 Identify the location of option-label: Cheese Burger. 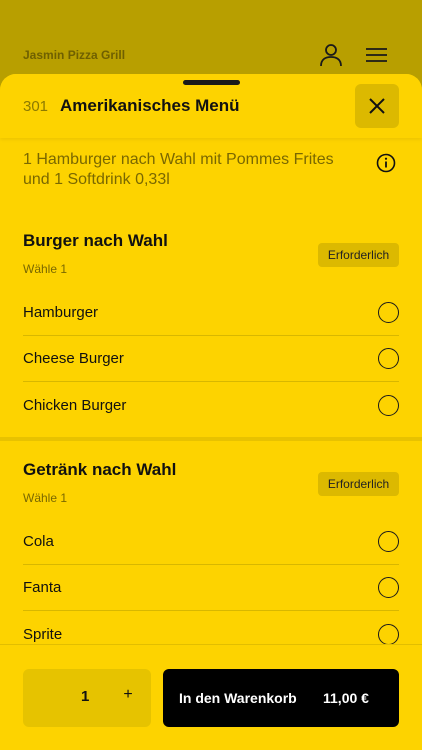
(73, 358).